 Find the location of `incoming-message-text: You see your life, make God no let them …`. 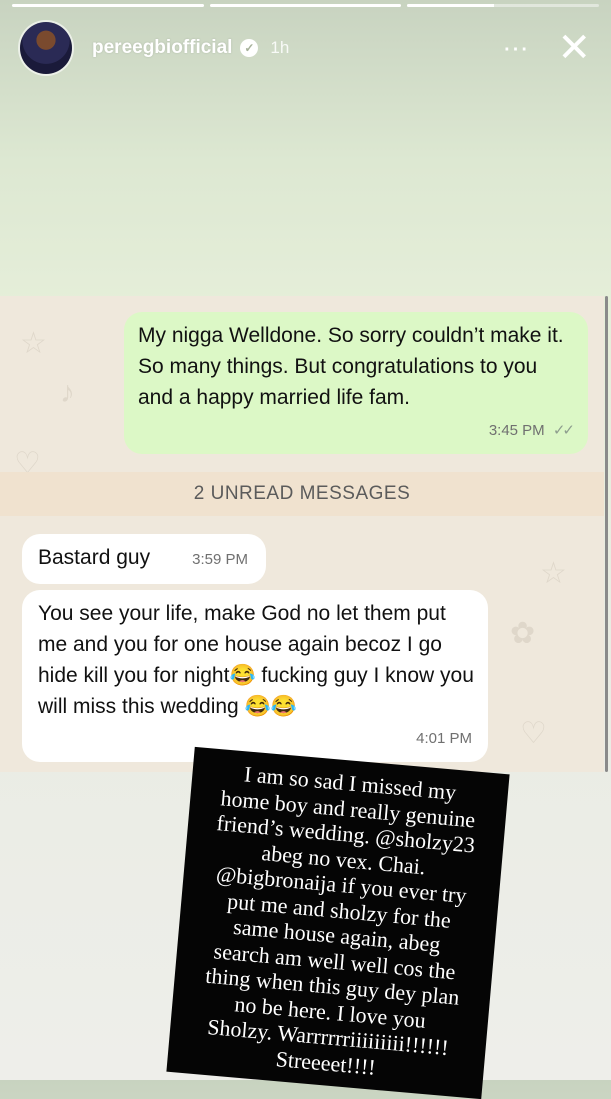

incoming-message-text: You see your life, make God no let them … is located at coordinates (256, 660).